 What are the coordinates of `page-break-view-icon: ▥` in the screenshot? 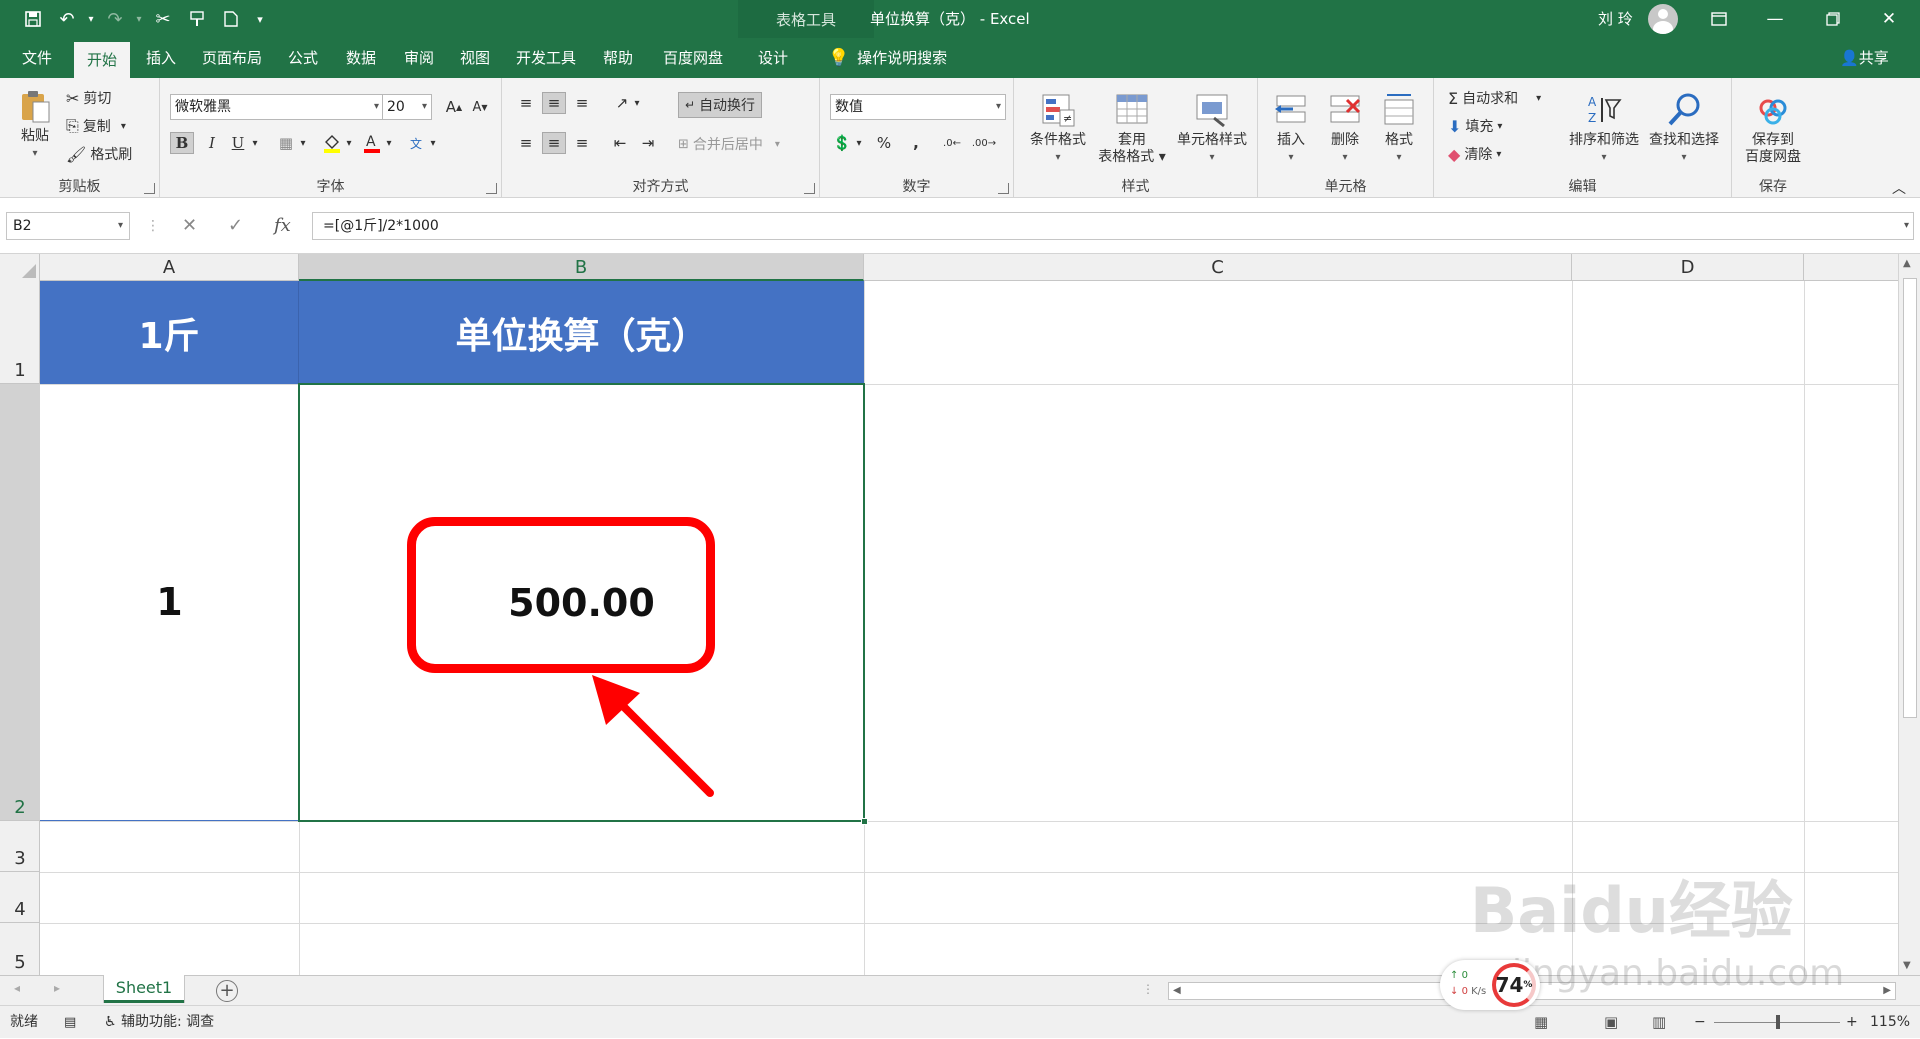 It's located at (1659, 1022).